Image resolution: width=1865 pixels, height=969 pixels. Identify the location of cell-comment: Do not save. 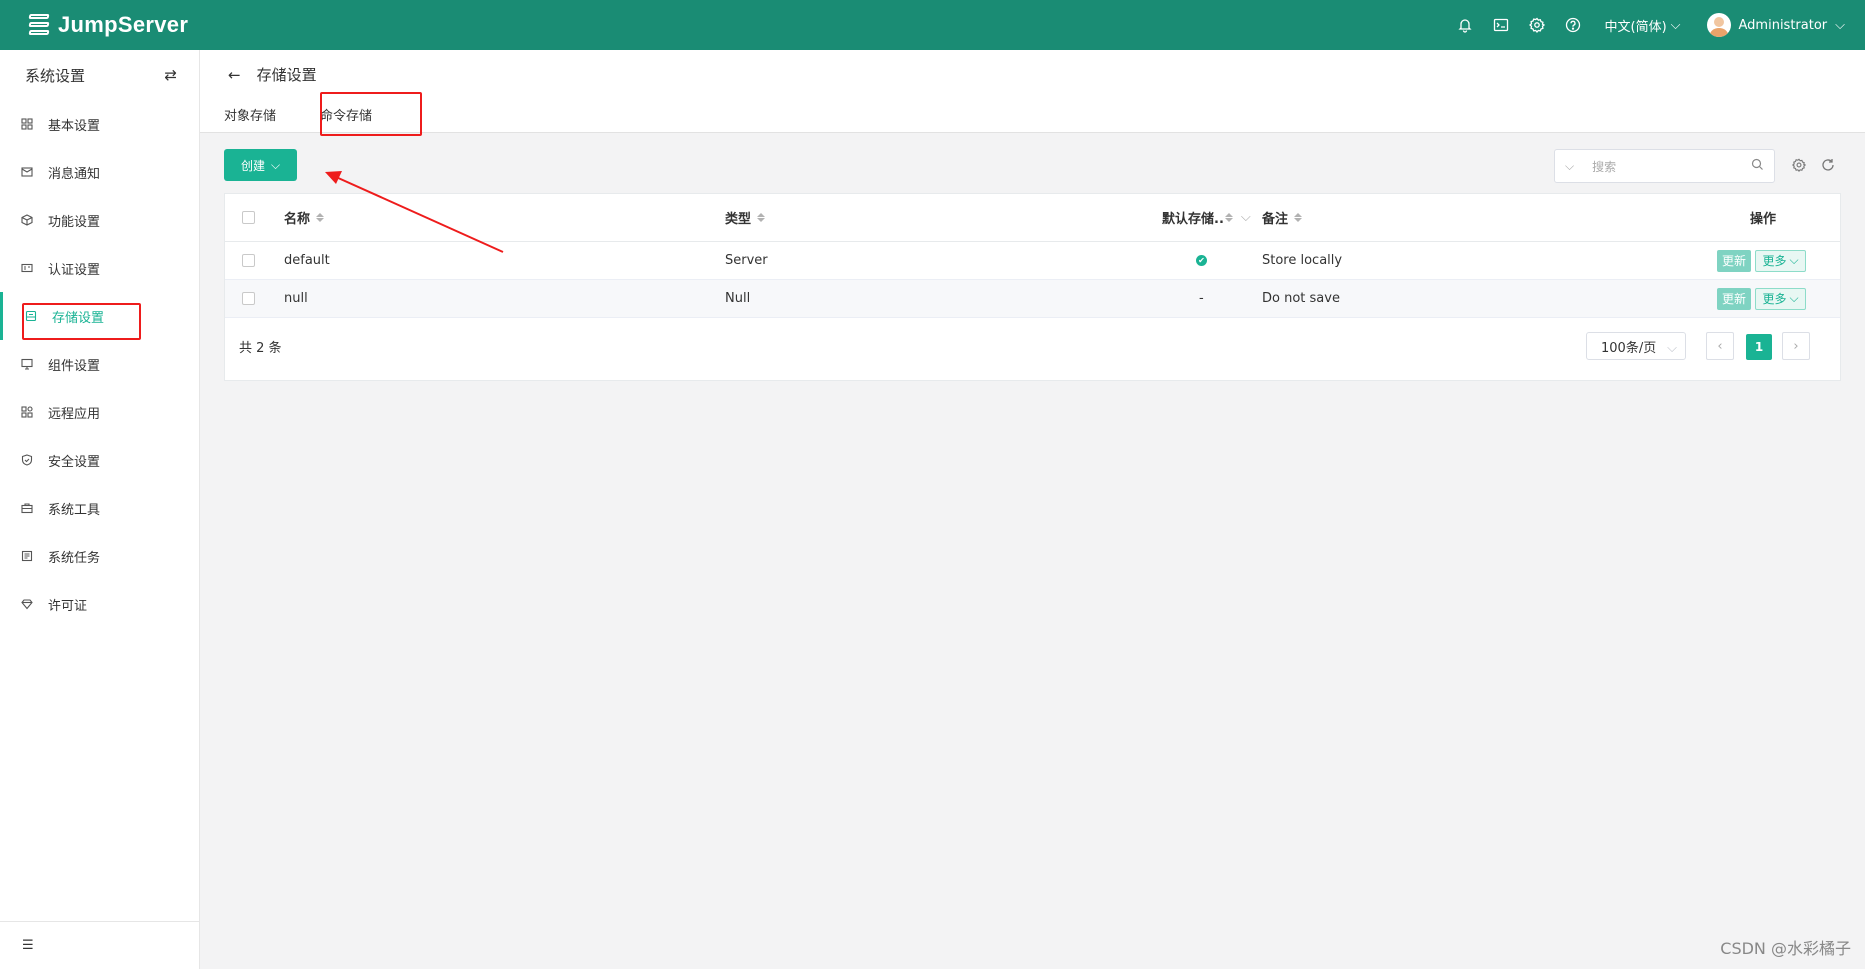
(1301, 298).